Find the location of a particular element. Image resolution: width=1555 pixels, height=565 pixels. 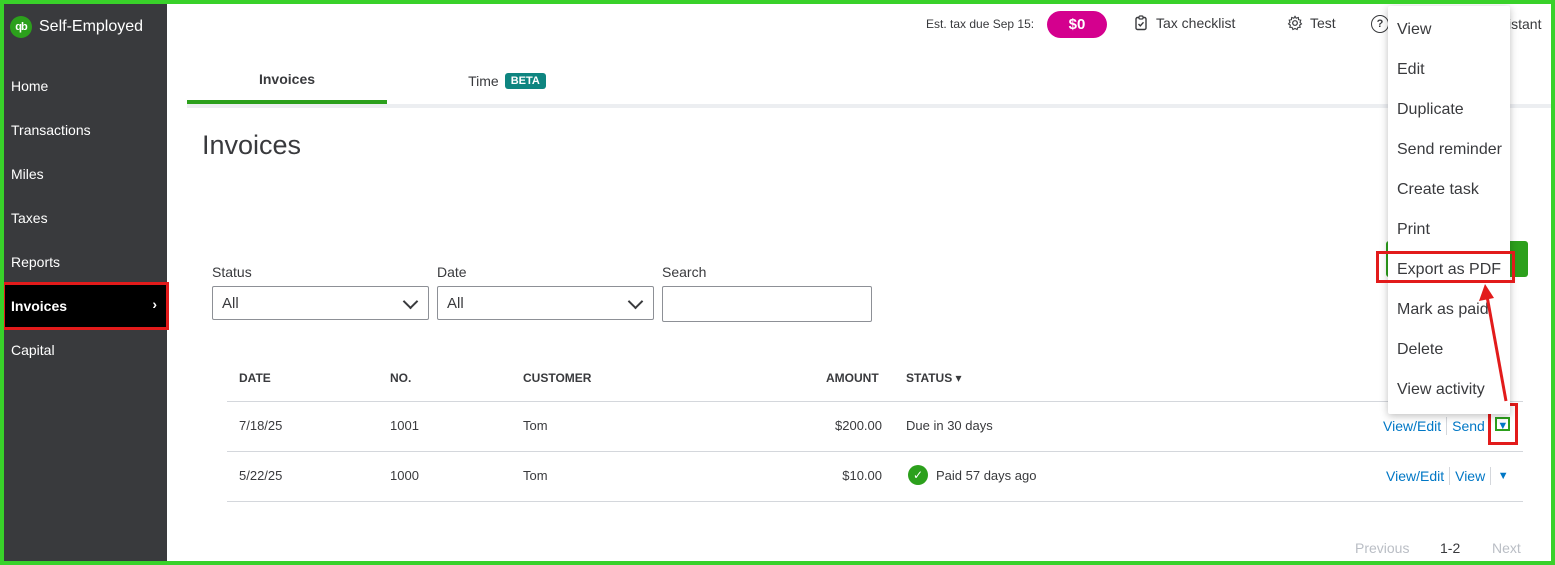

pagination-range: 1-2 is located at coordinates (1450, 548).